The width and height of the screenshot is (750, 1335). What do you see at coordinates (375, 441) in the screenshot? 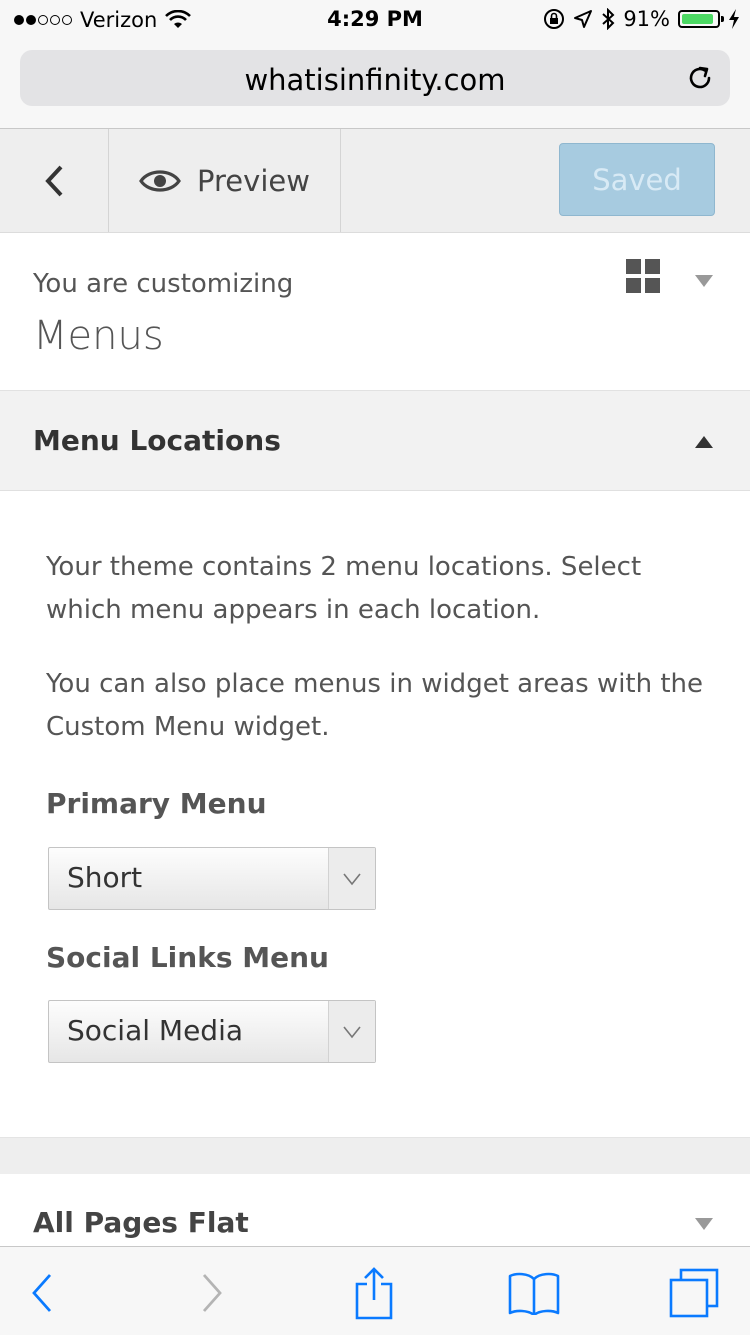
I see `menu-locations-header: Menu Locations` at bounding box center [375, 441].